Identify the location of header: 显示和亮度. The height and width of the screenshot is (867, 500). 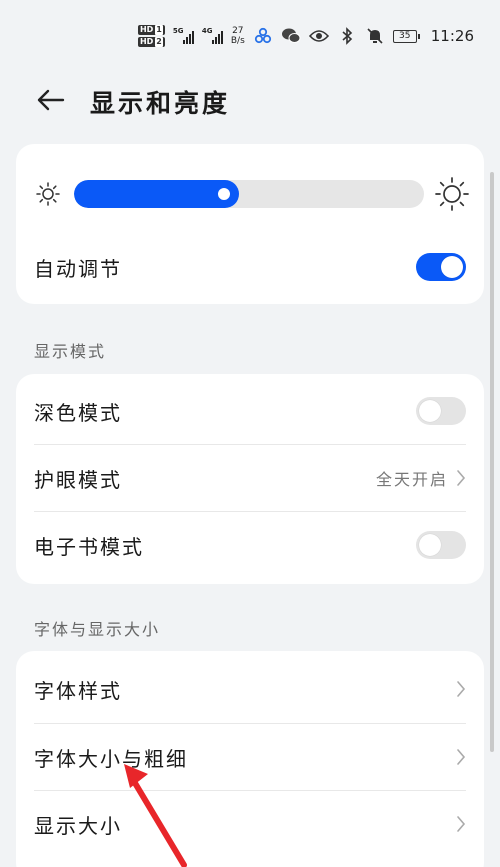
(250, 99).